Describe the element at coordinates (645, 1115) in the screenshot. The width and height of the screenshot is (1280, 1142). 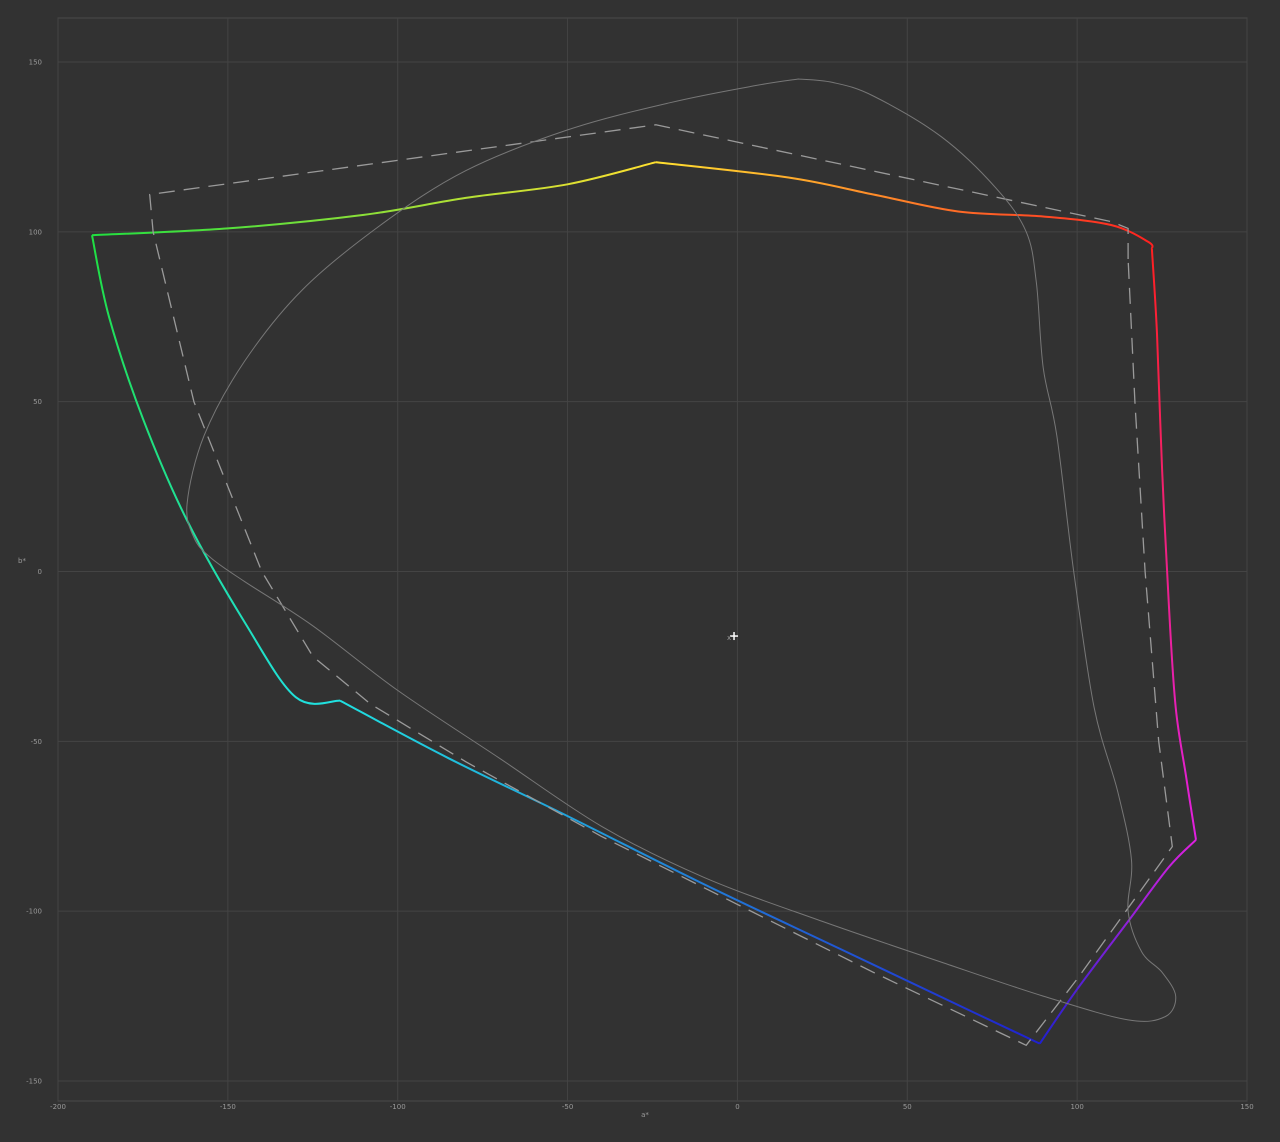
I see `x-axis-label: a*` at that location.